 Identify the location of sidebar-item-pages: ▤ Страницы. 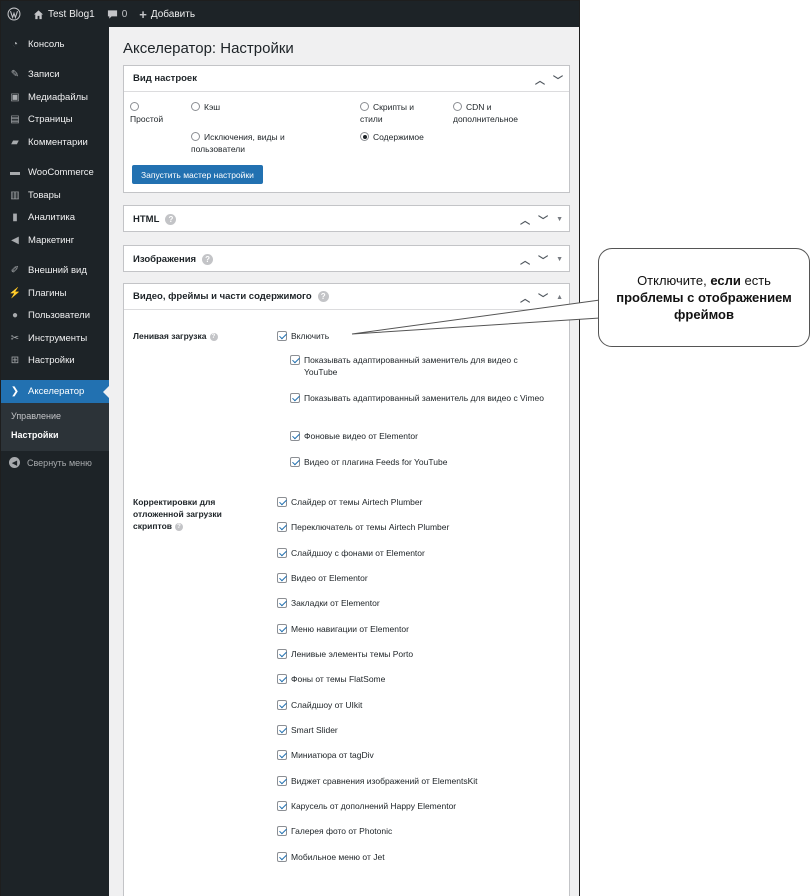
(55, 120).